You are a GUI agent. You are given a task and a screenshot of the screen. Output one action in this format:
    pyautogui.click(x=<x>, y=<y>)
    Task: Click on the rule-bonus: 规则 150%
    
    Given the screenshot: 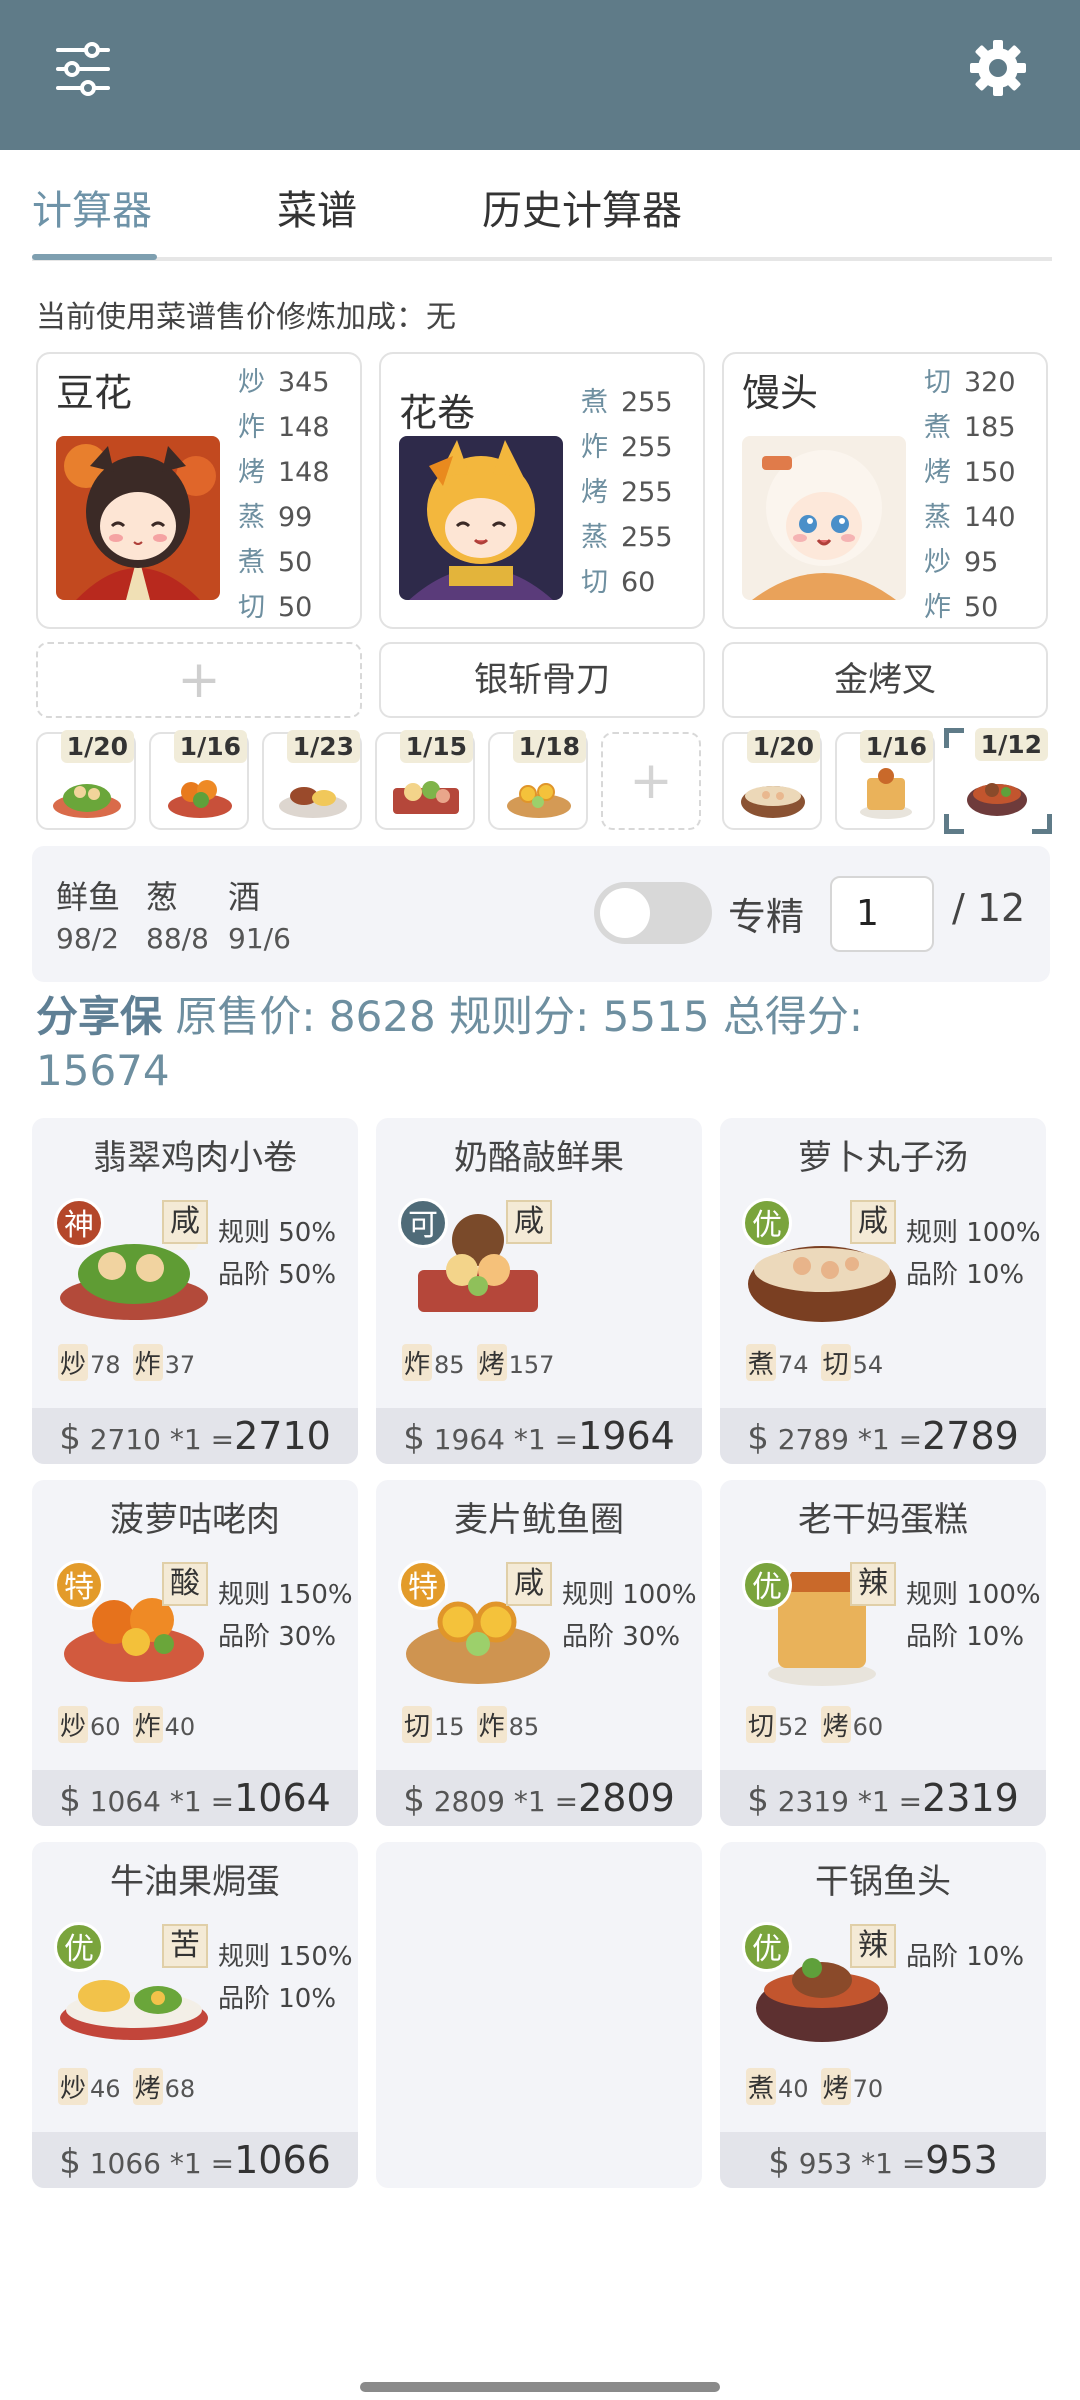 What is the action you would take?
    pyautogui.click(x=285, y=1595)
    